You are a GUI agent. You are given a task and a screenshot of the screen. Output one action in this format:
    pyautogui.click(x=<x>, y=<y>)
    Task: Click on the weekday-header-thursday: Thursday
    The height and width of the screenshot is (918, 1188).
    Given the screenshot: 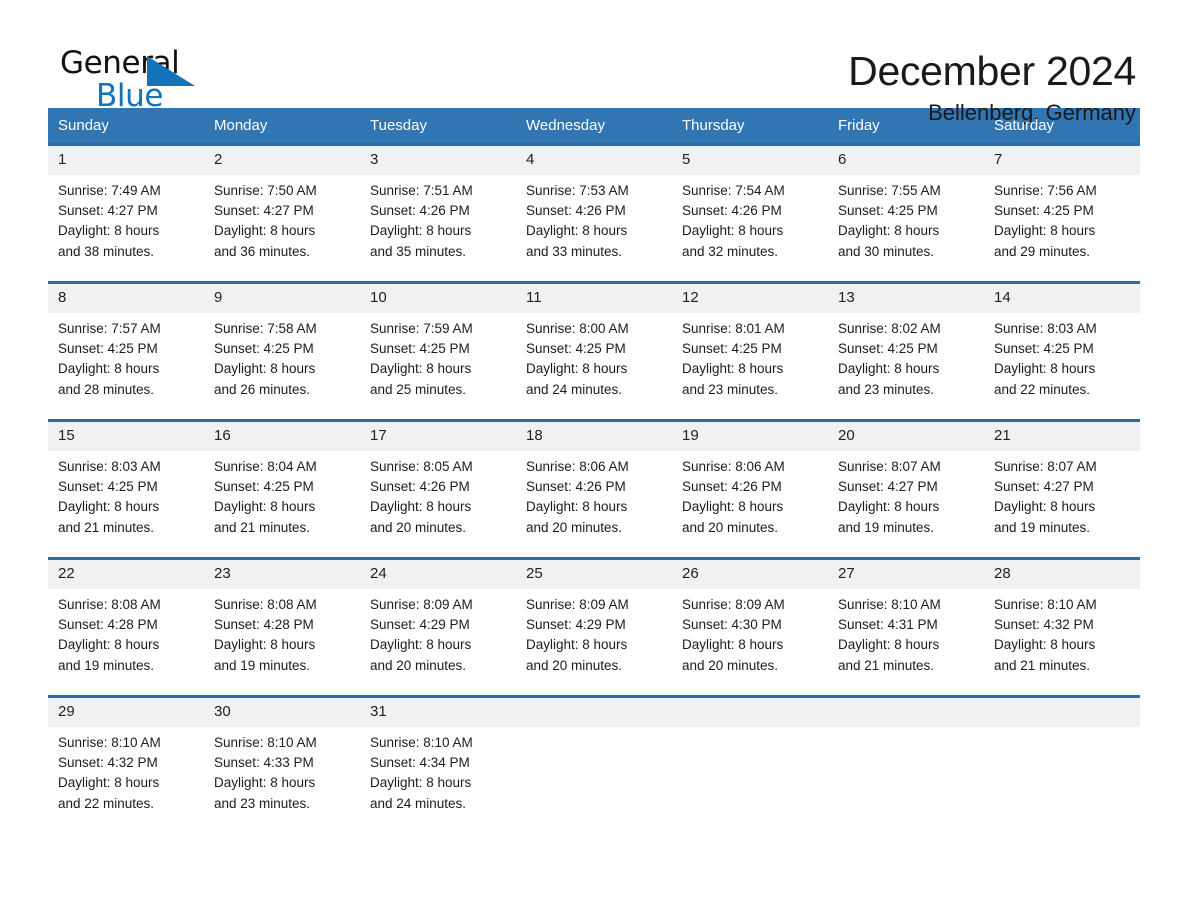 What is the action you would take?
    pyautogui.click(x=750, y=126)
    